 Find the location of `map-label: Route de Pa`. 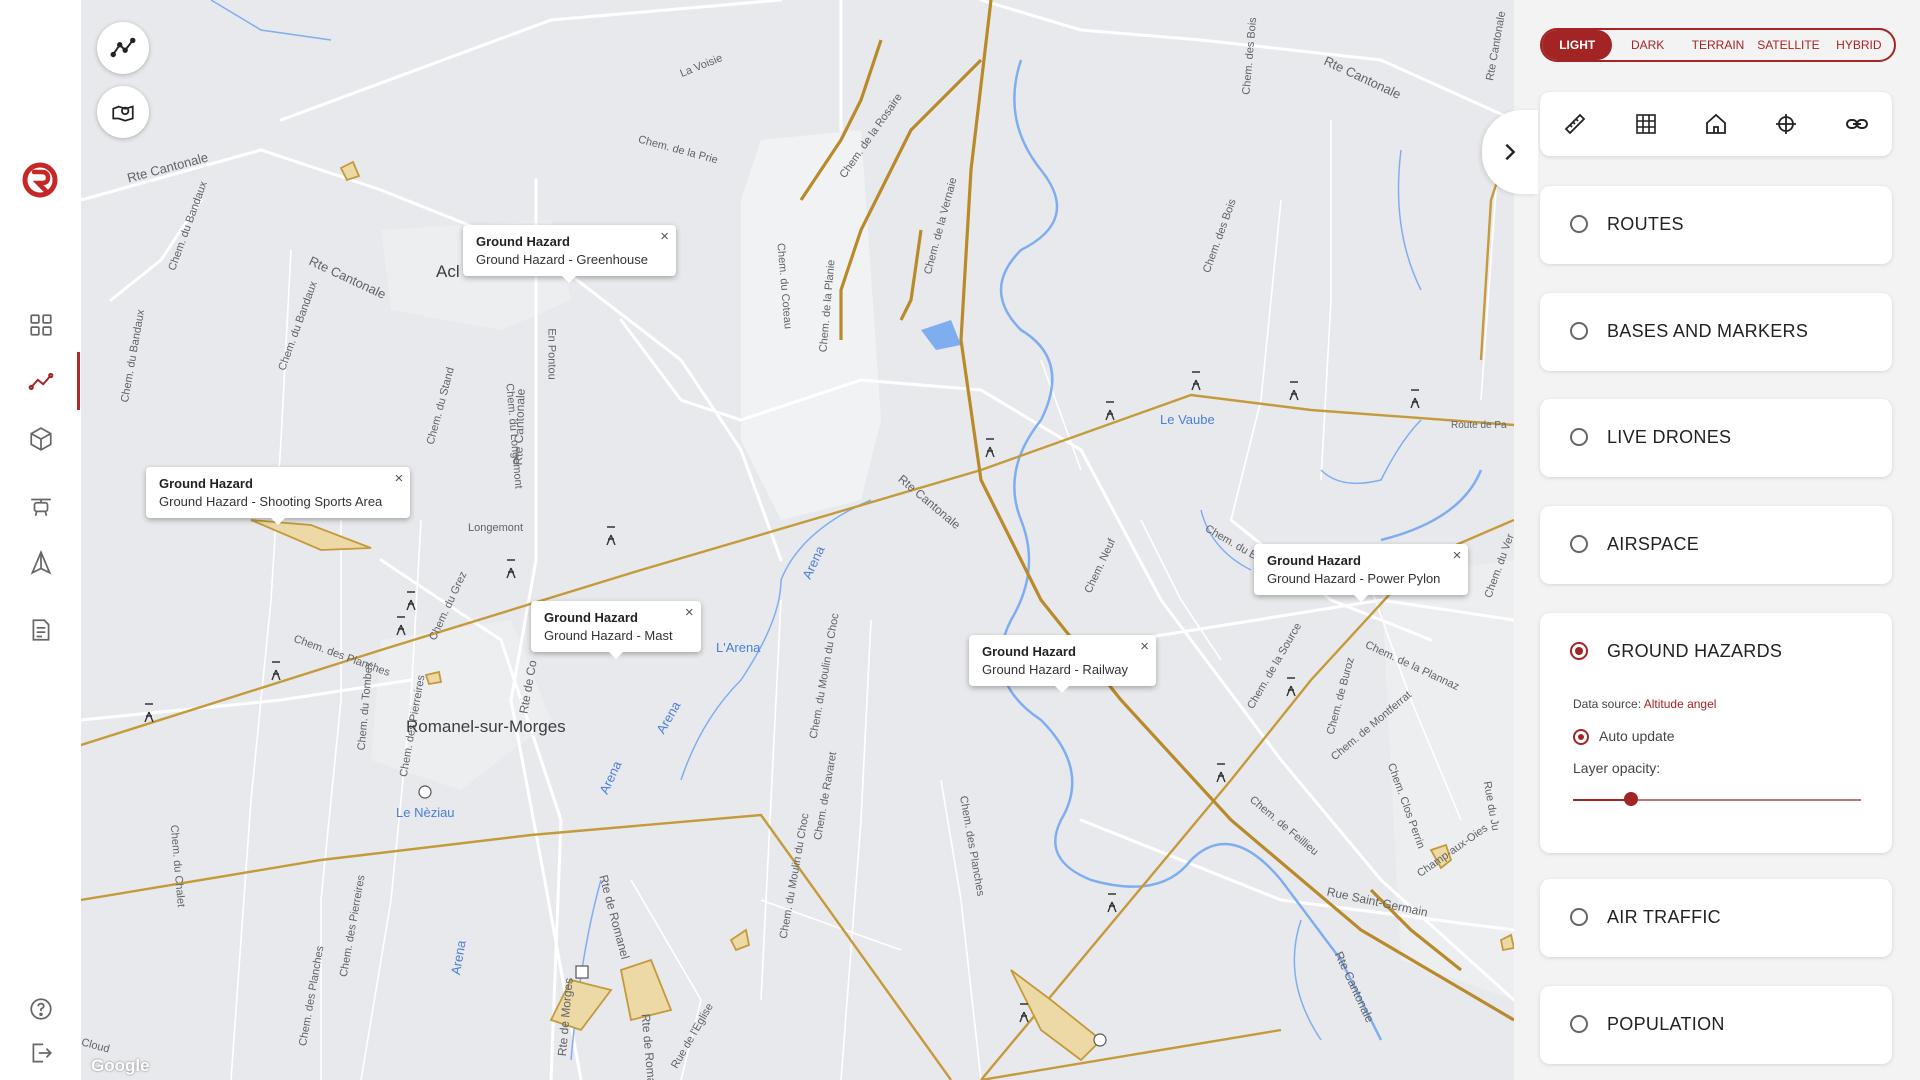

map-label: Route de Pa is located at coordinates (1479, 425).